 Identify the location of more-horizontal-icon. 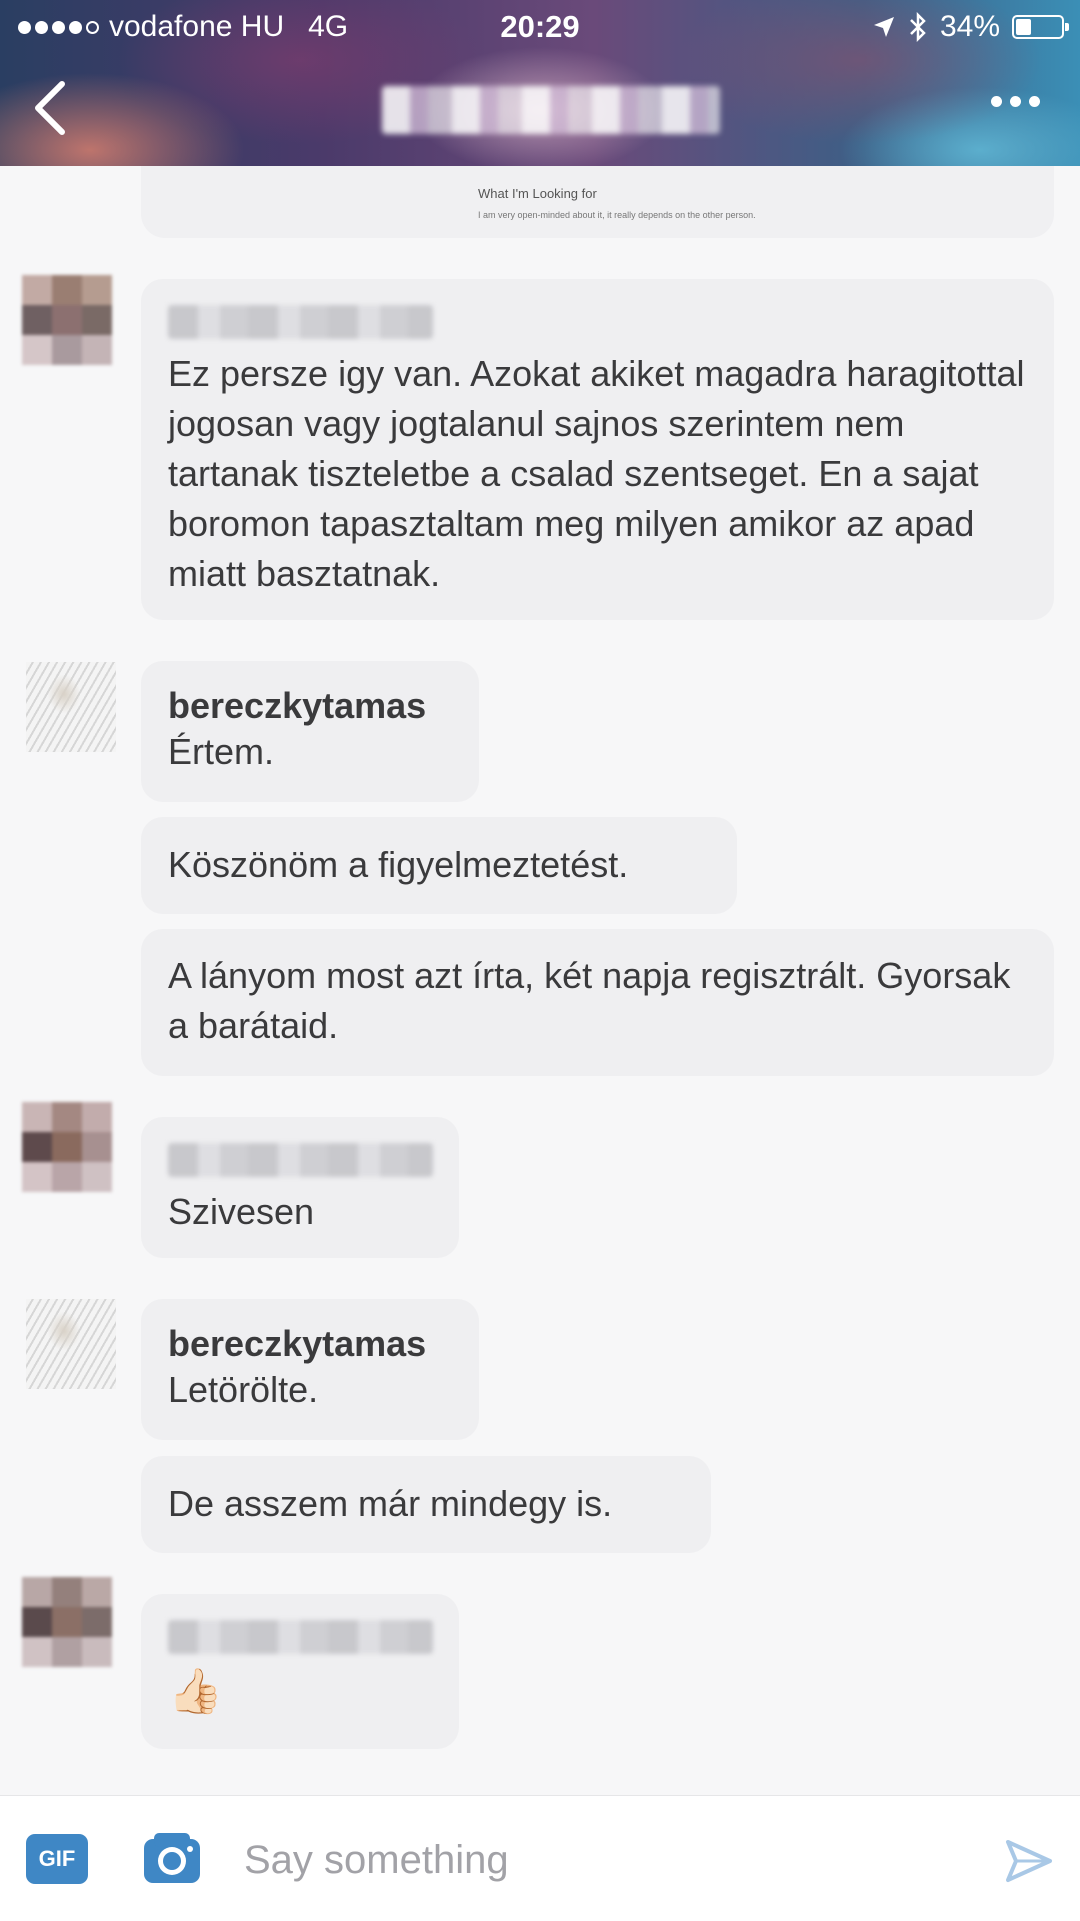
(996, 101).